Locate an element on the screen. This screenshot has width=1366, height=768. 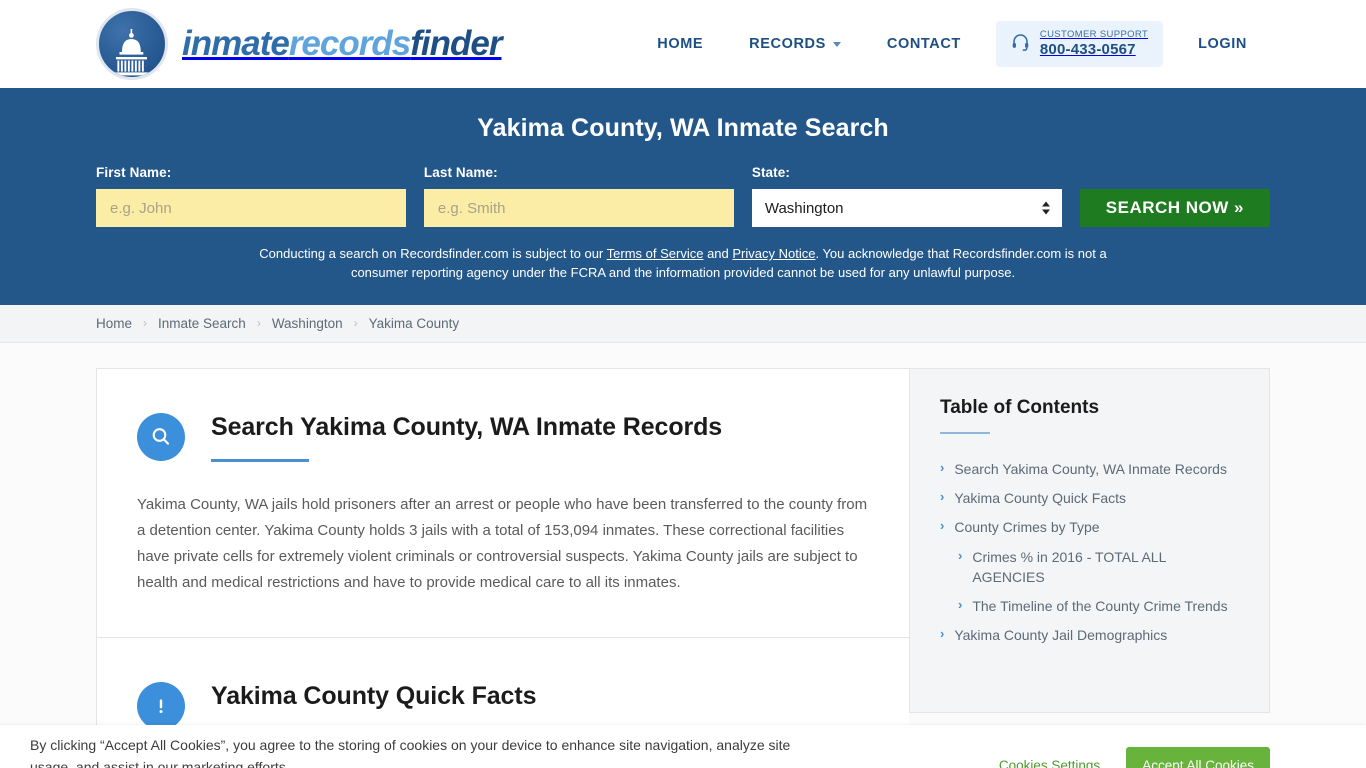
nav-home: HOME is located at coordinates (680, 44).